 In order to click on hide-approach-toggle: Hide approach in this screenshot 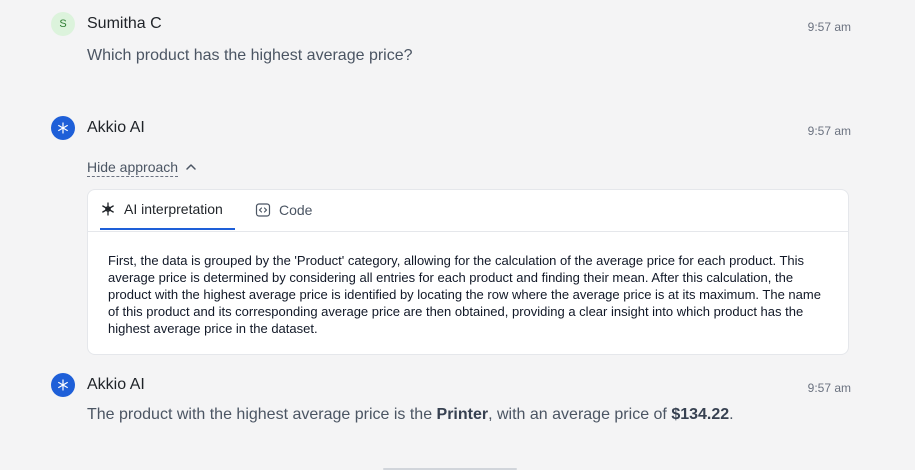, I will do `click(142, 167)`.